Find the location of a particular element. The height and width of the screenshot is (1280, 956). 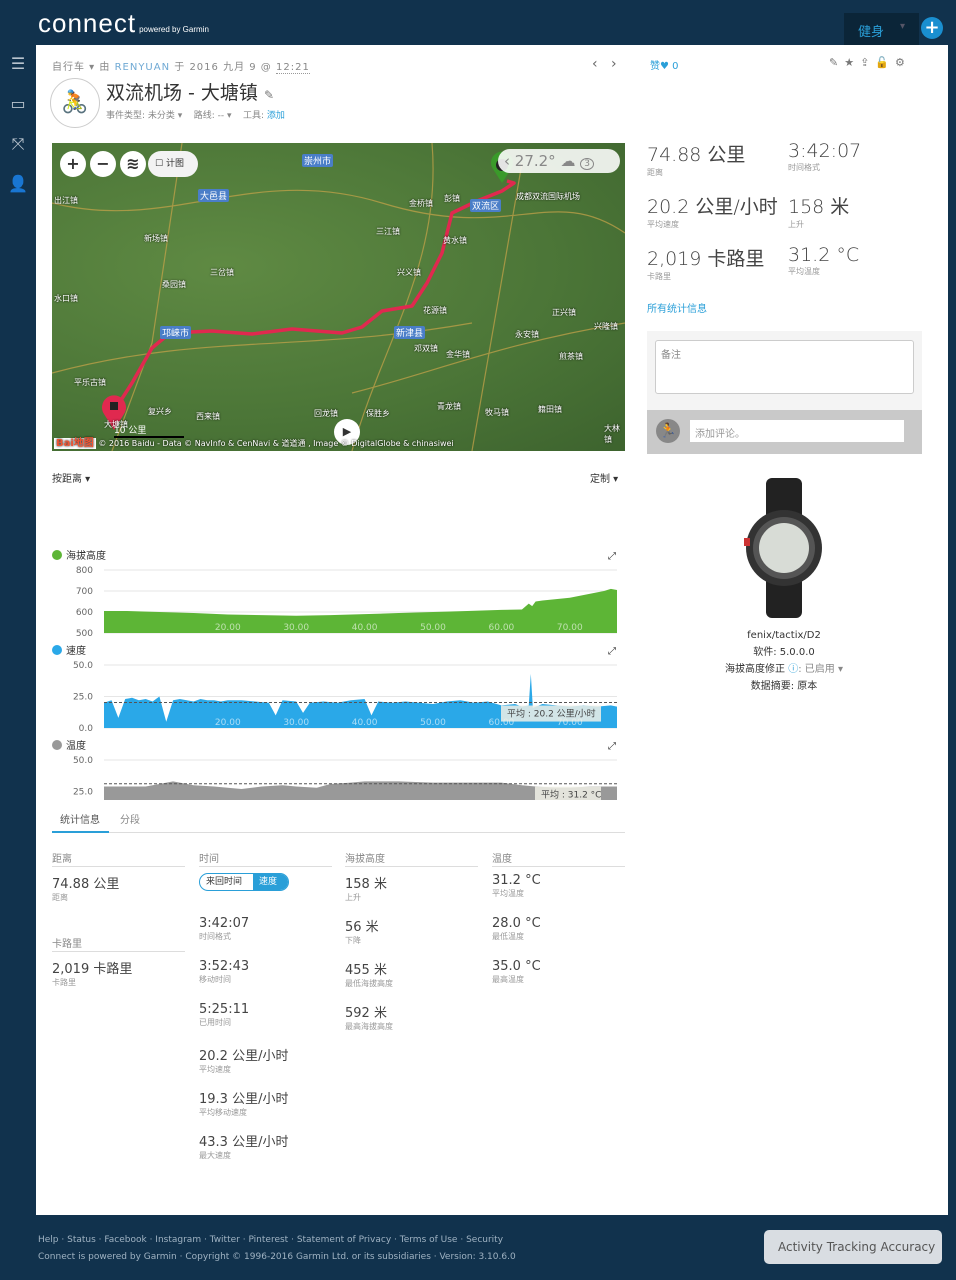

zoom-out-button: − is located at coordinates (103, 164).